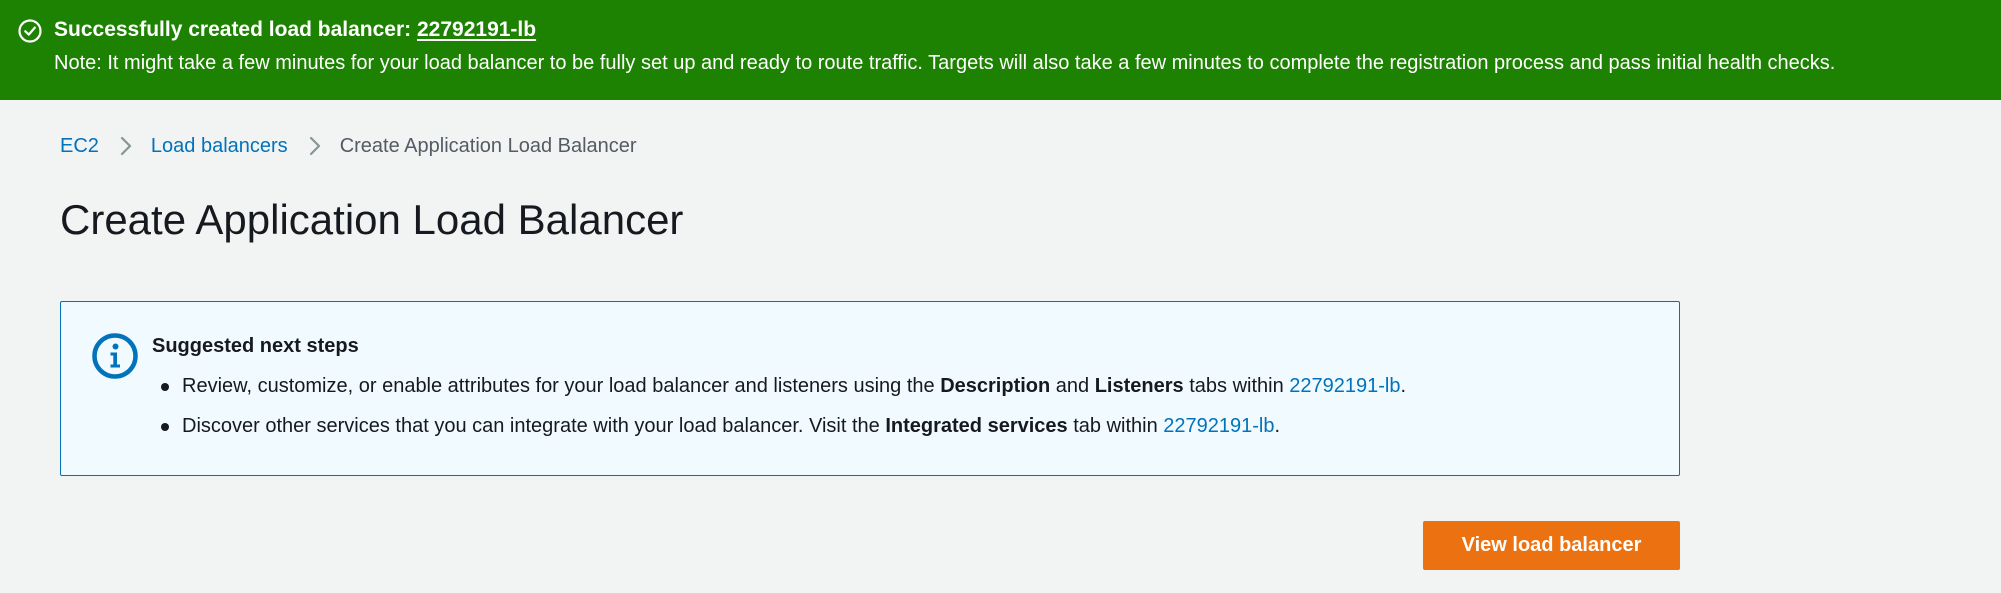  Describe the element at coordinates (1139, 386) in the screenshot. I see `listeners-tab-name: Listeners` at that location.